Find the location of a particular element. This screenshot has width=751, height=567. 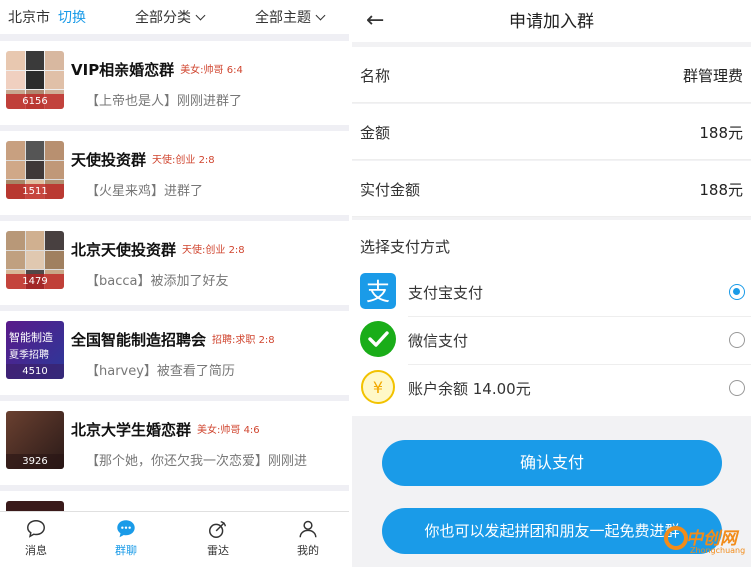

group-title: 北京大学生婚恋群 美女:帅哥 4:6 is located at coordinates (165, 430).